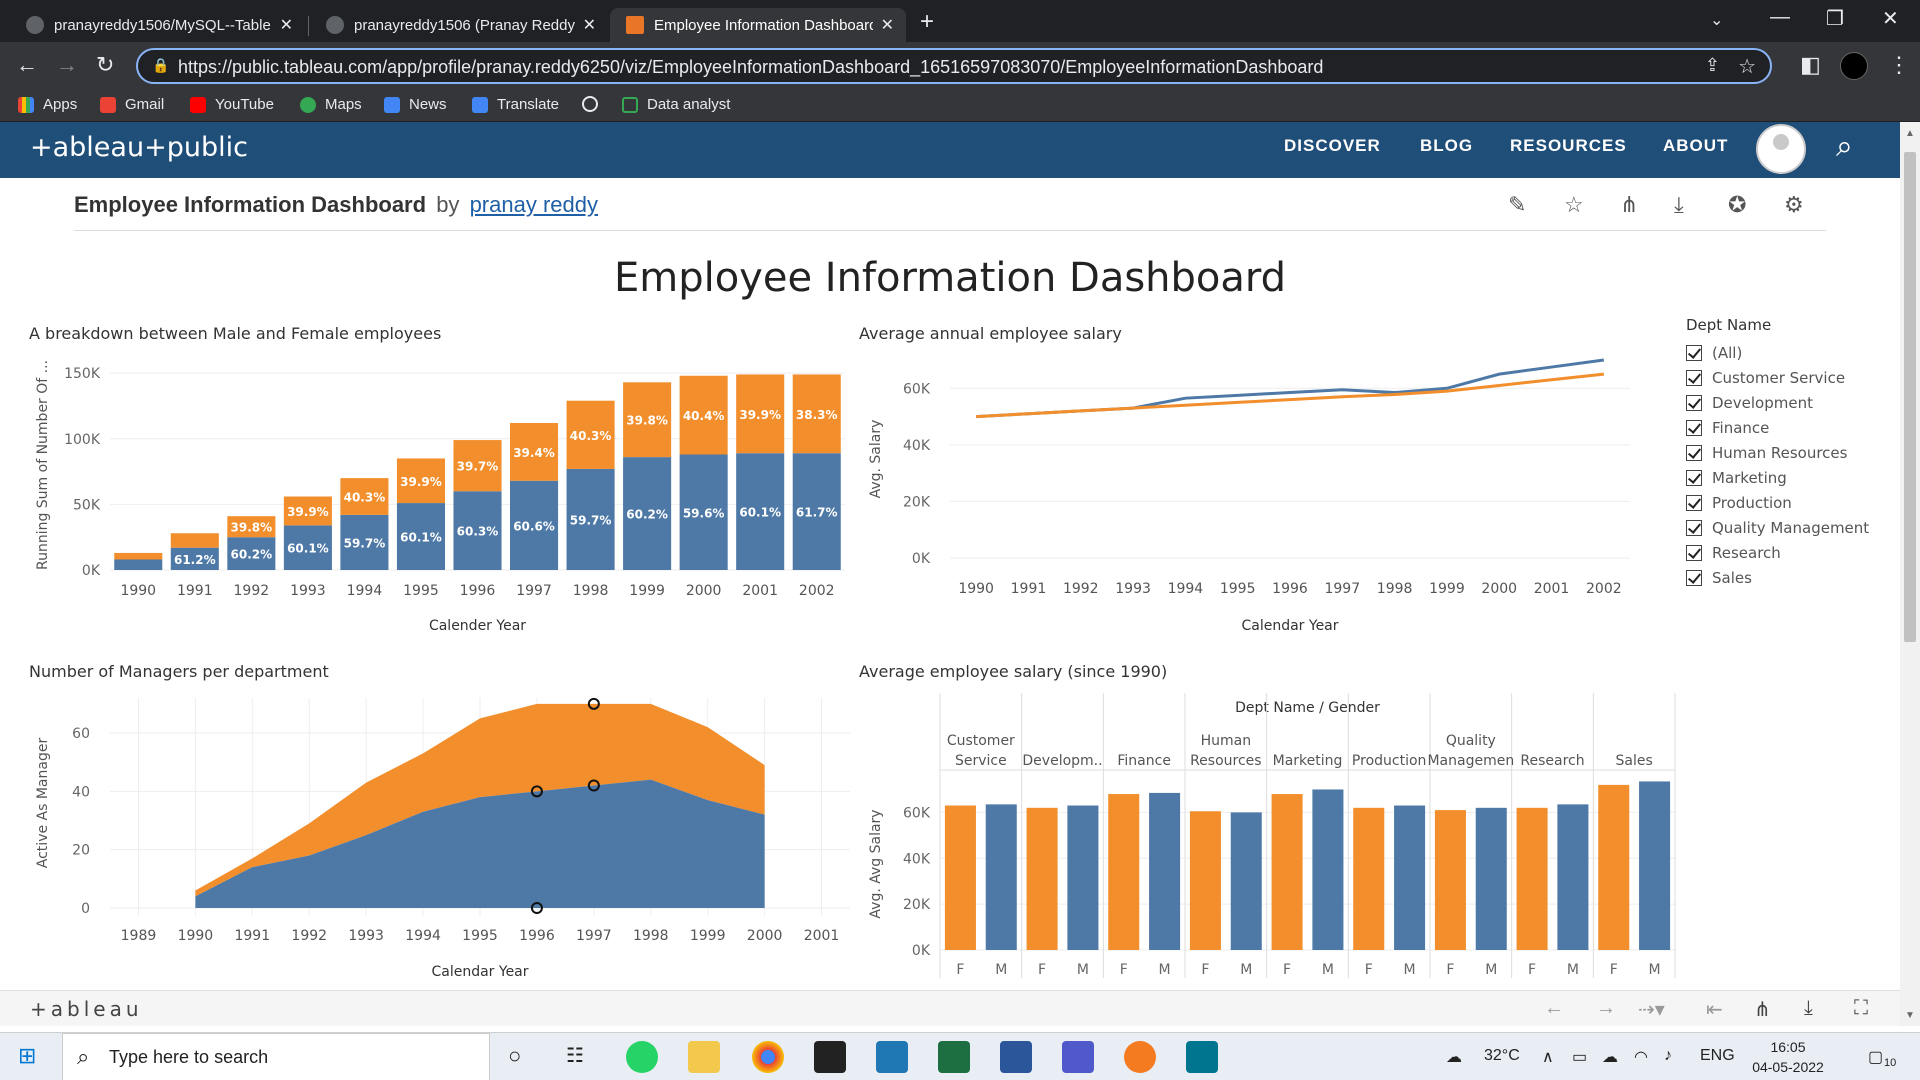 This screenshot has width=1920, height=1080. I want to click on filter-item: Quality Management, so click(1786, 527).